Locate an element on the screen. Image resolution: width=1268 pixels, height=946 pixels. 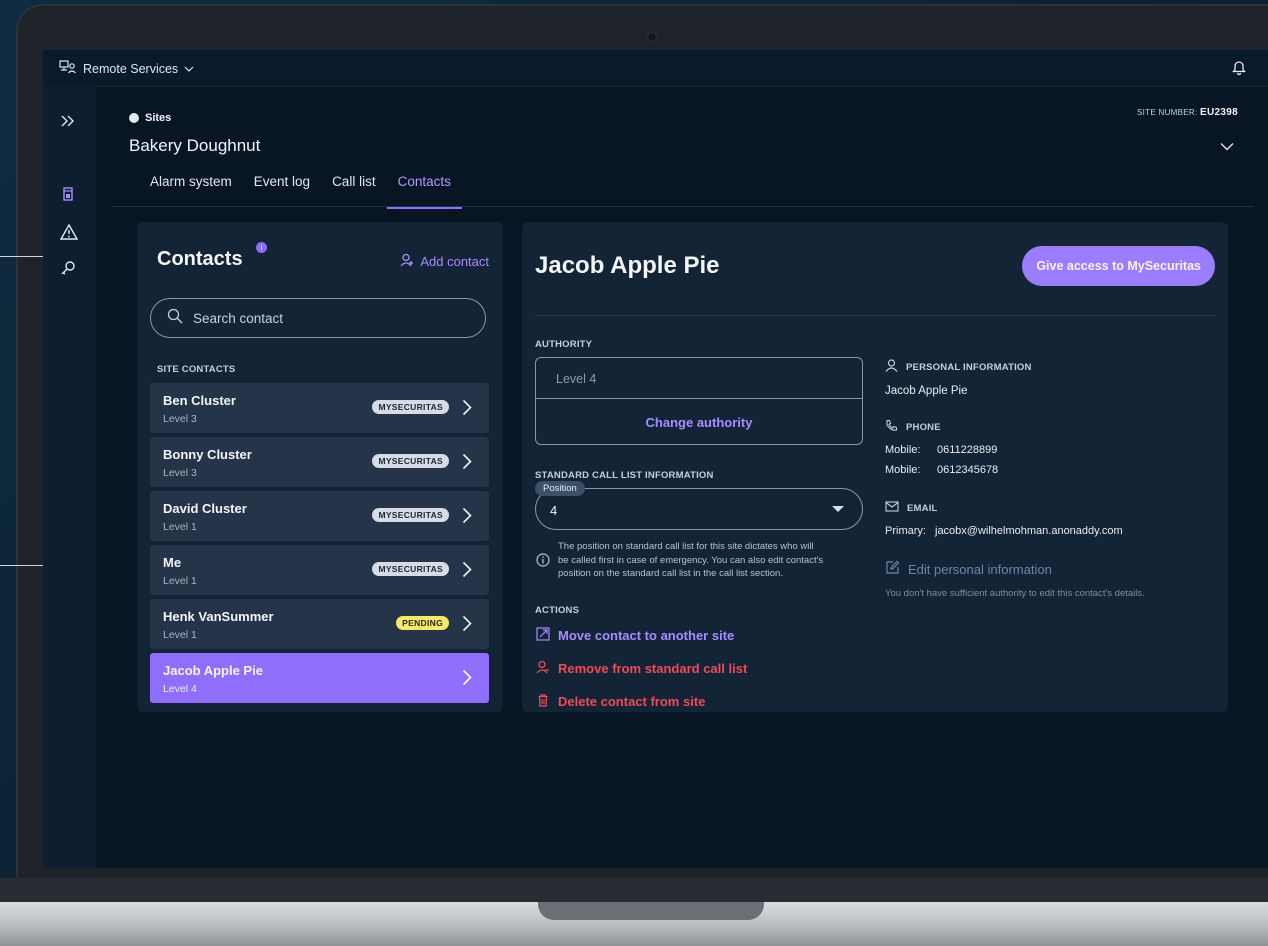
edit-personal-info-label: Edit personal information is located at coordinates (980, 569).